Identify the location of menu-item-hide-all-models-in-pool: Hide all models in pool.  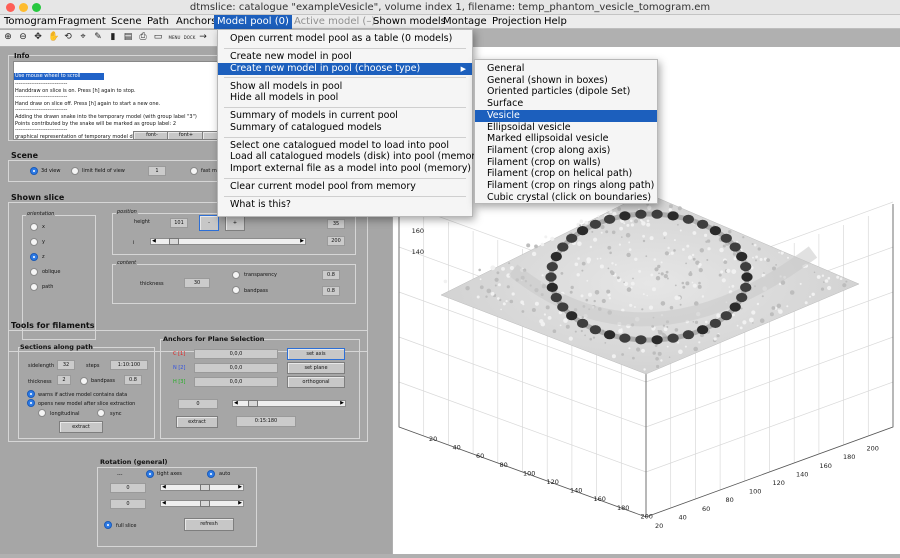
(345, 98).